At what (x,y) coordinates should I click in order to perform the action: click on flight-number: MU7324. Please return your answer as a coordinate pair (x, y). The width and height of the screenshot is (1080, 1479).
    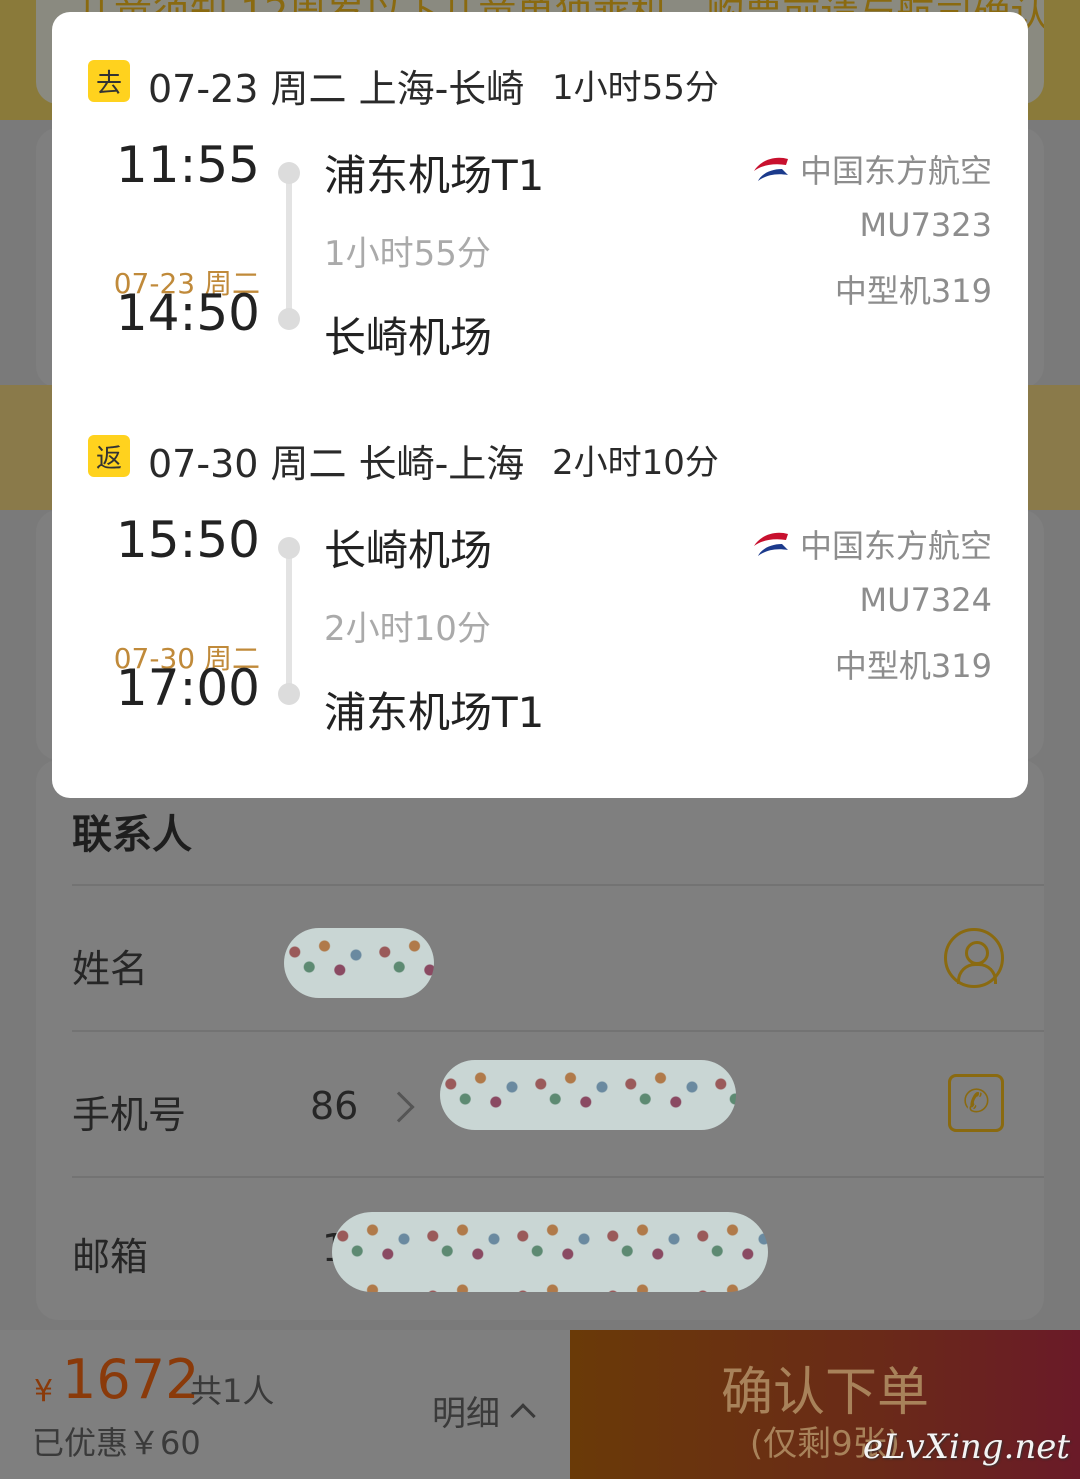
    Looking at the image, I should click on (925, 600).